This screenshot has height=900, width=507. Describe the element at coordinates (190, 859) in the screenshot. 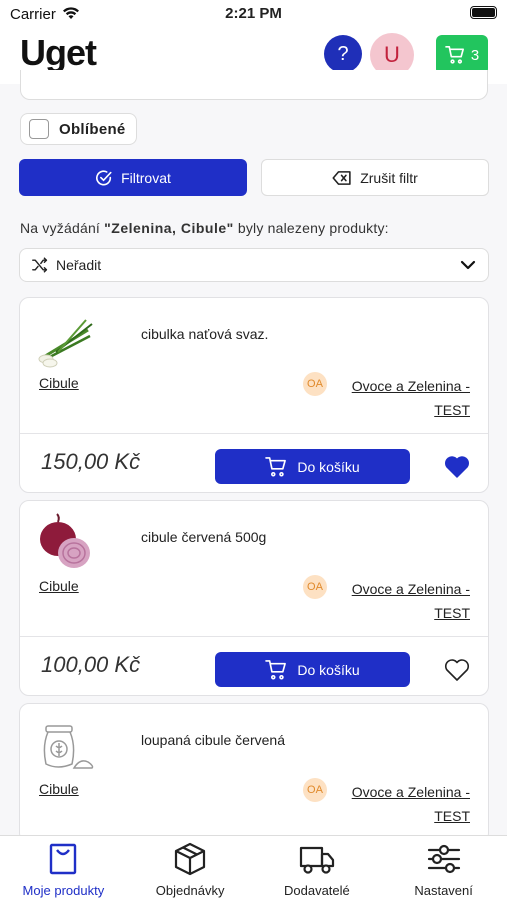

I see `box-icon` at that location.